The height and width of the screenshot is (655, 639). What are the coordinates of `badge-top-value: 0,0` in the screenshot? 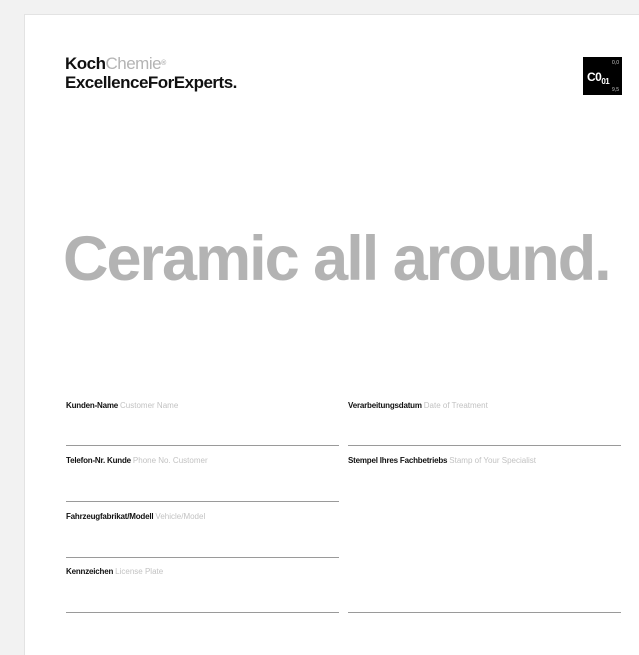 It's located at (615, 63).